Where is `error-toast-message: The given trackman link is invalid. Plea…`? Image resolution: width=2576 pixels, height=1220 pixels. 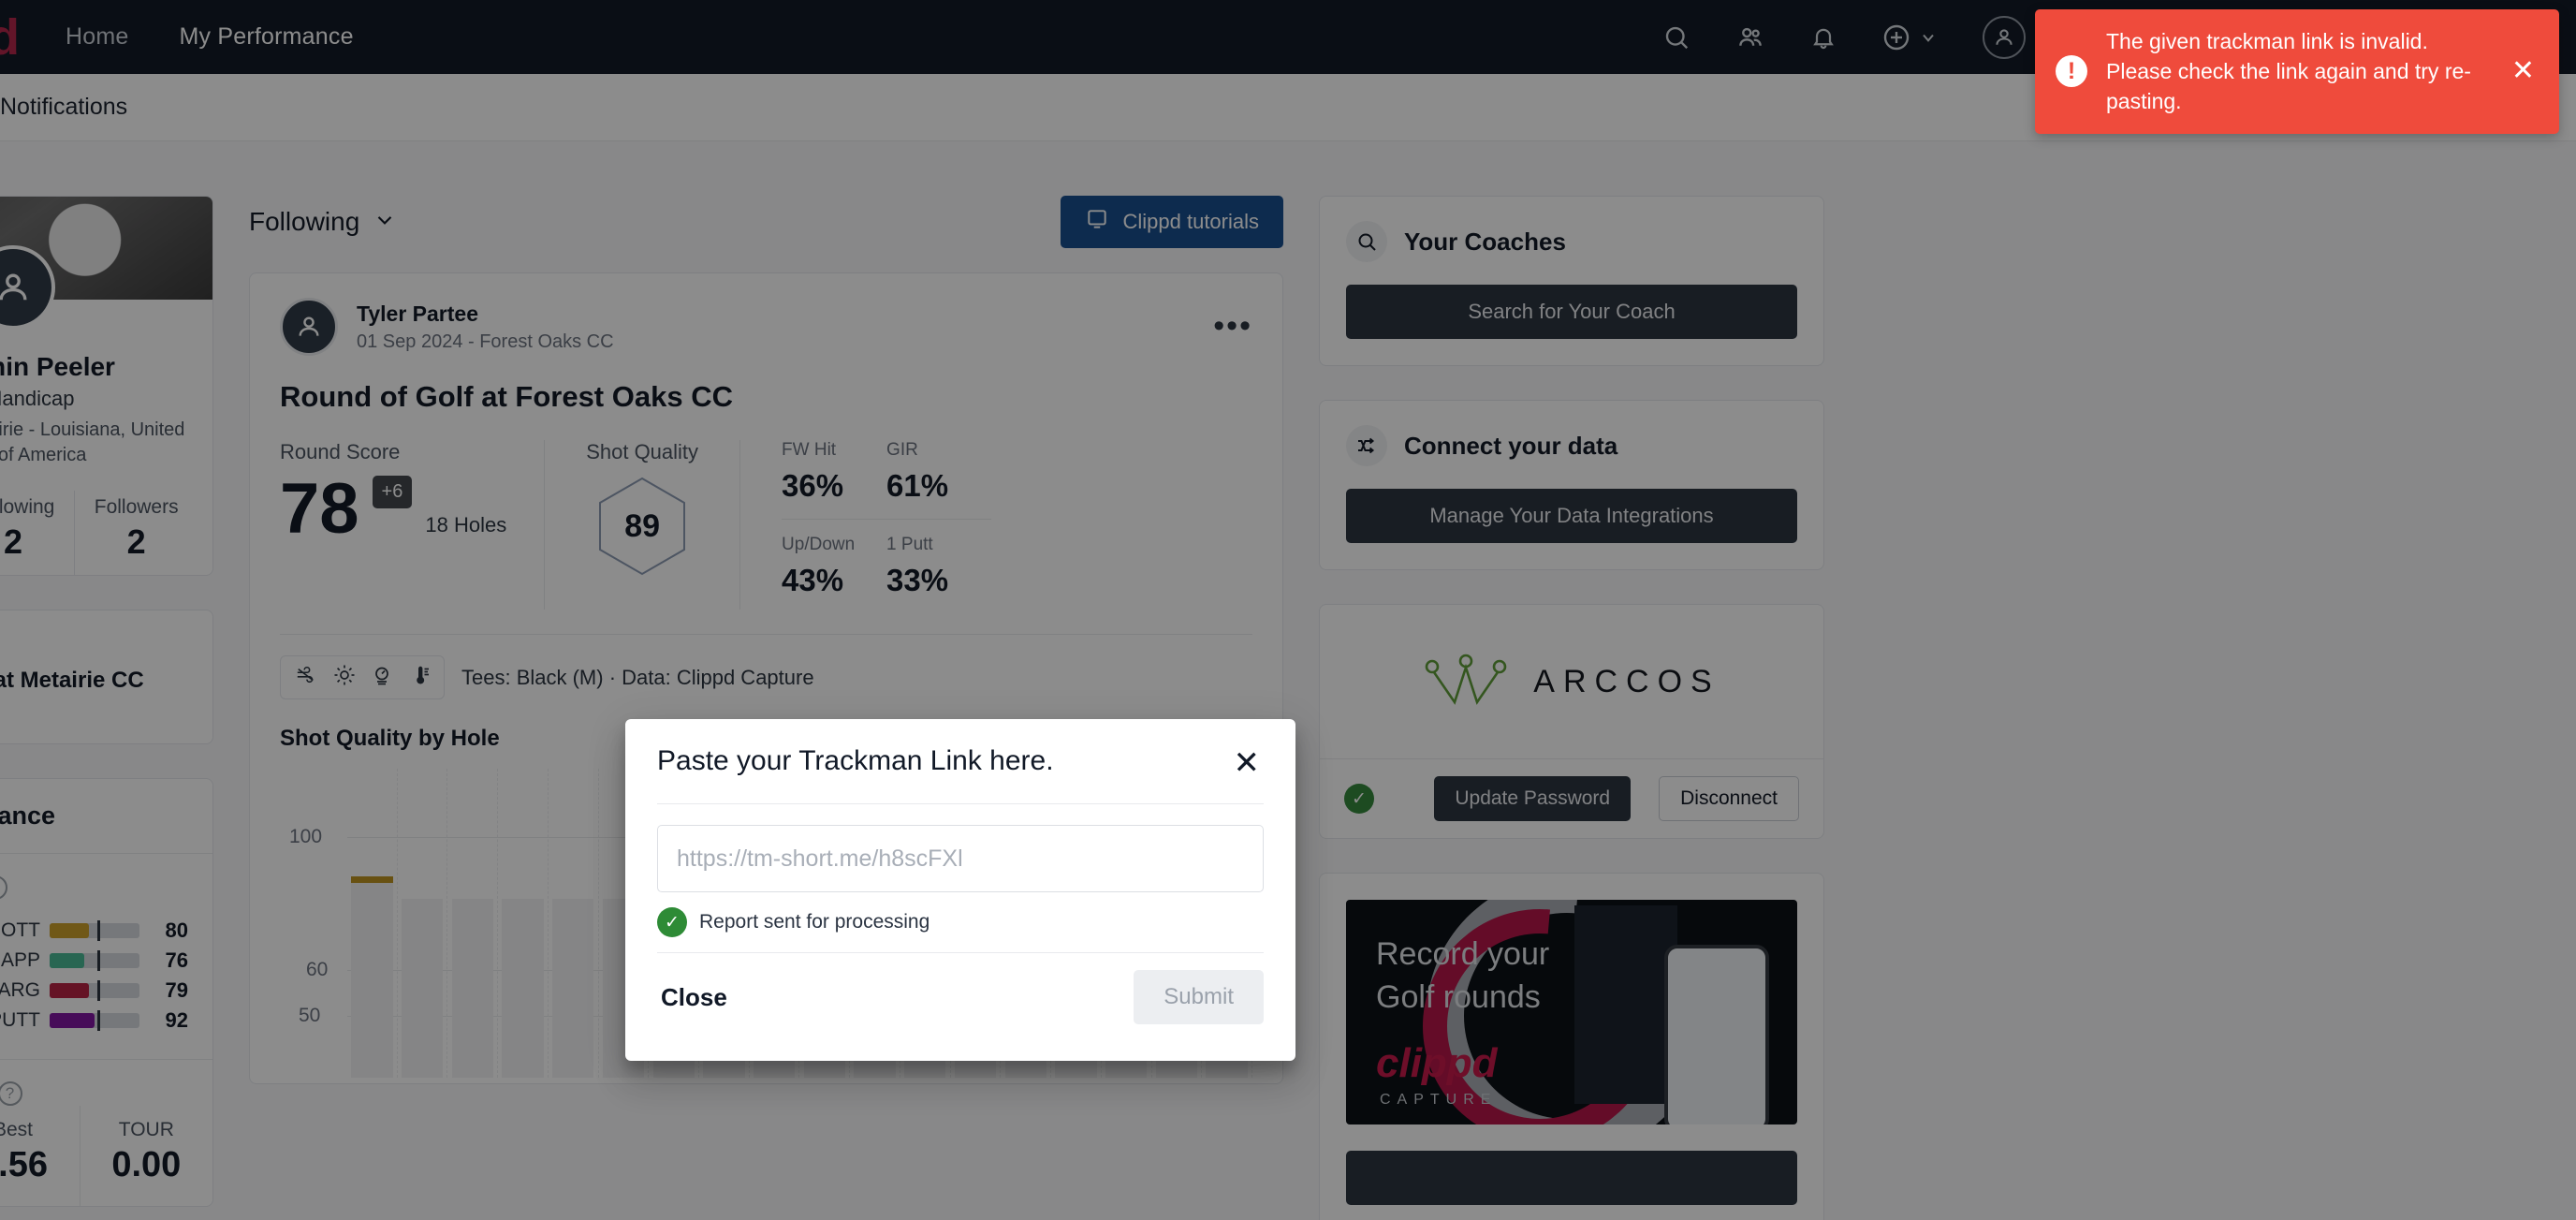 error-toast-message: The given trackman link is invalid. Plea… is located at coordinates (2289, 71).